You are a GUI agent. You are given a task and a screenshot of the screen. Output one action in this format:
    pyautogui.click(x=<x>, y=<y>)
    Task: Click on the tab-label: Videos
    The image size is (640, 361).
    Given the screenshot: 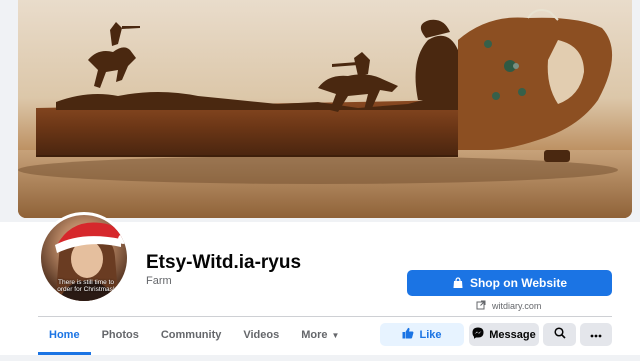 What is the action you would take?
    pyautogui.click(x=261, y=335)
    